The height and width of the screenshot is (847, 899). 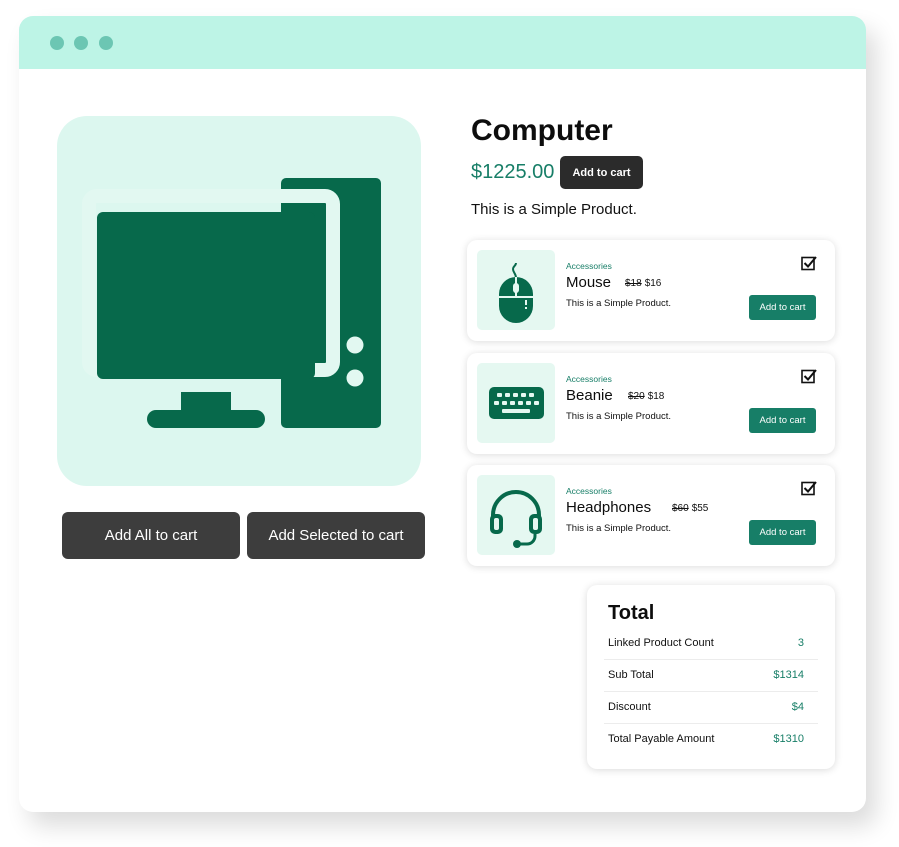 I want to click on old-price: $18, so click(x=633, y=283).